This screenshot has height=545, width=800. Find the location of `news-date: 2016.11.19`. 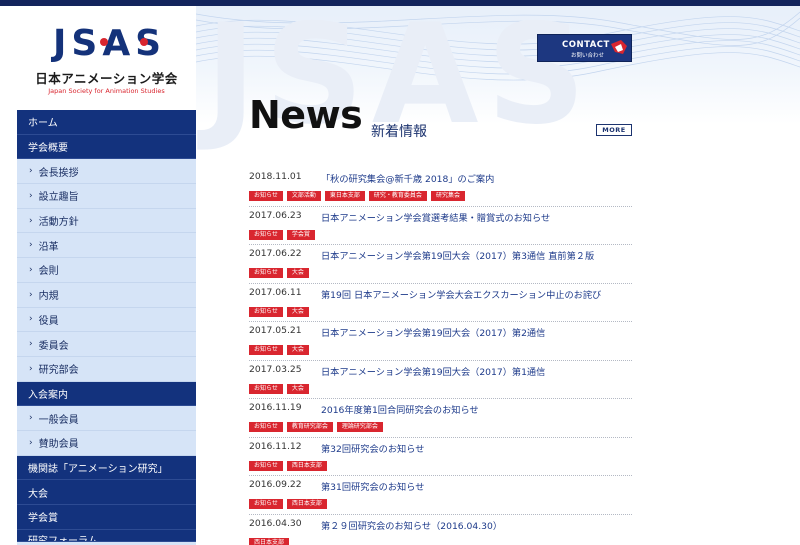

news-date: 2016.11.19 is located at coordinates (275, 407).